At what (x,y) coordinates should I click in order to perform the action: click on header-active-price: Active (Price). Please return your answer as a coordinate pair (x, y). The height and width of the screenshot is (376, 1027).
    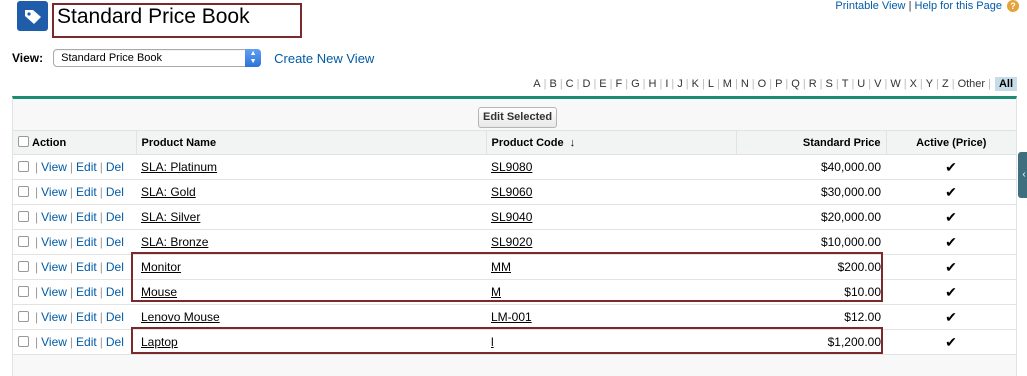
    Looking at the image, I should click on (951, 142).